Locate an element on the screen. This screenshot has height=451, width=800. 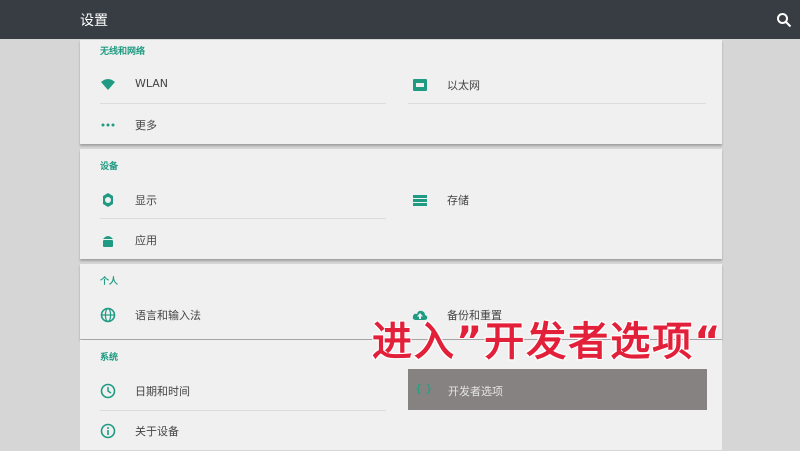
setting-label: 应用 is located at coordinates (146, 240).